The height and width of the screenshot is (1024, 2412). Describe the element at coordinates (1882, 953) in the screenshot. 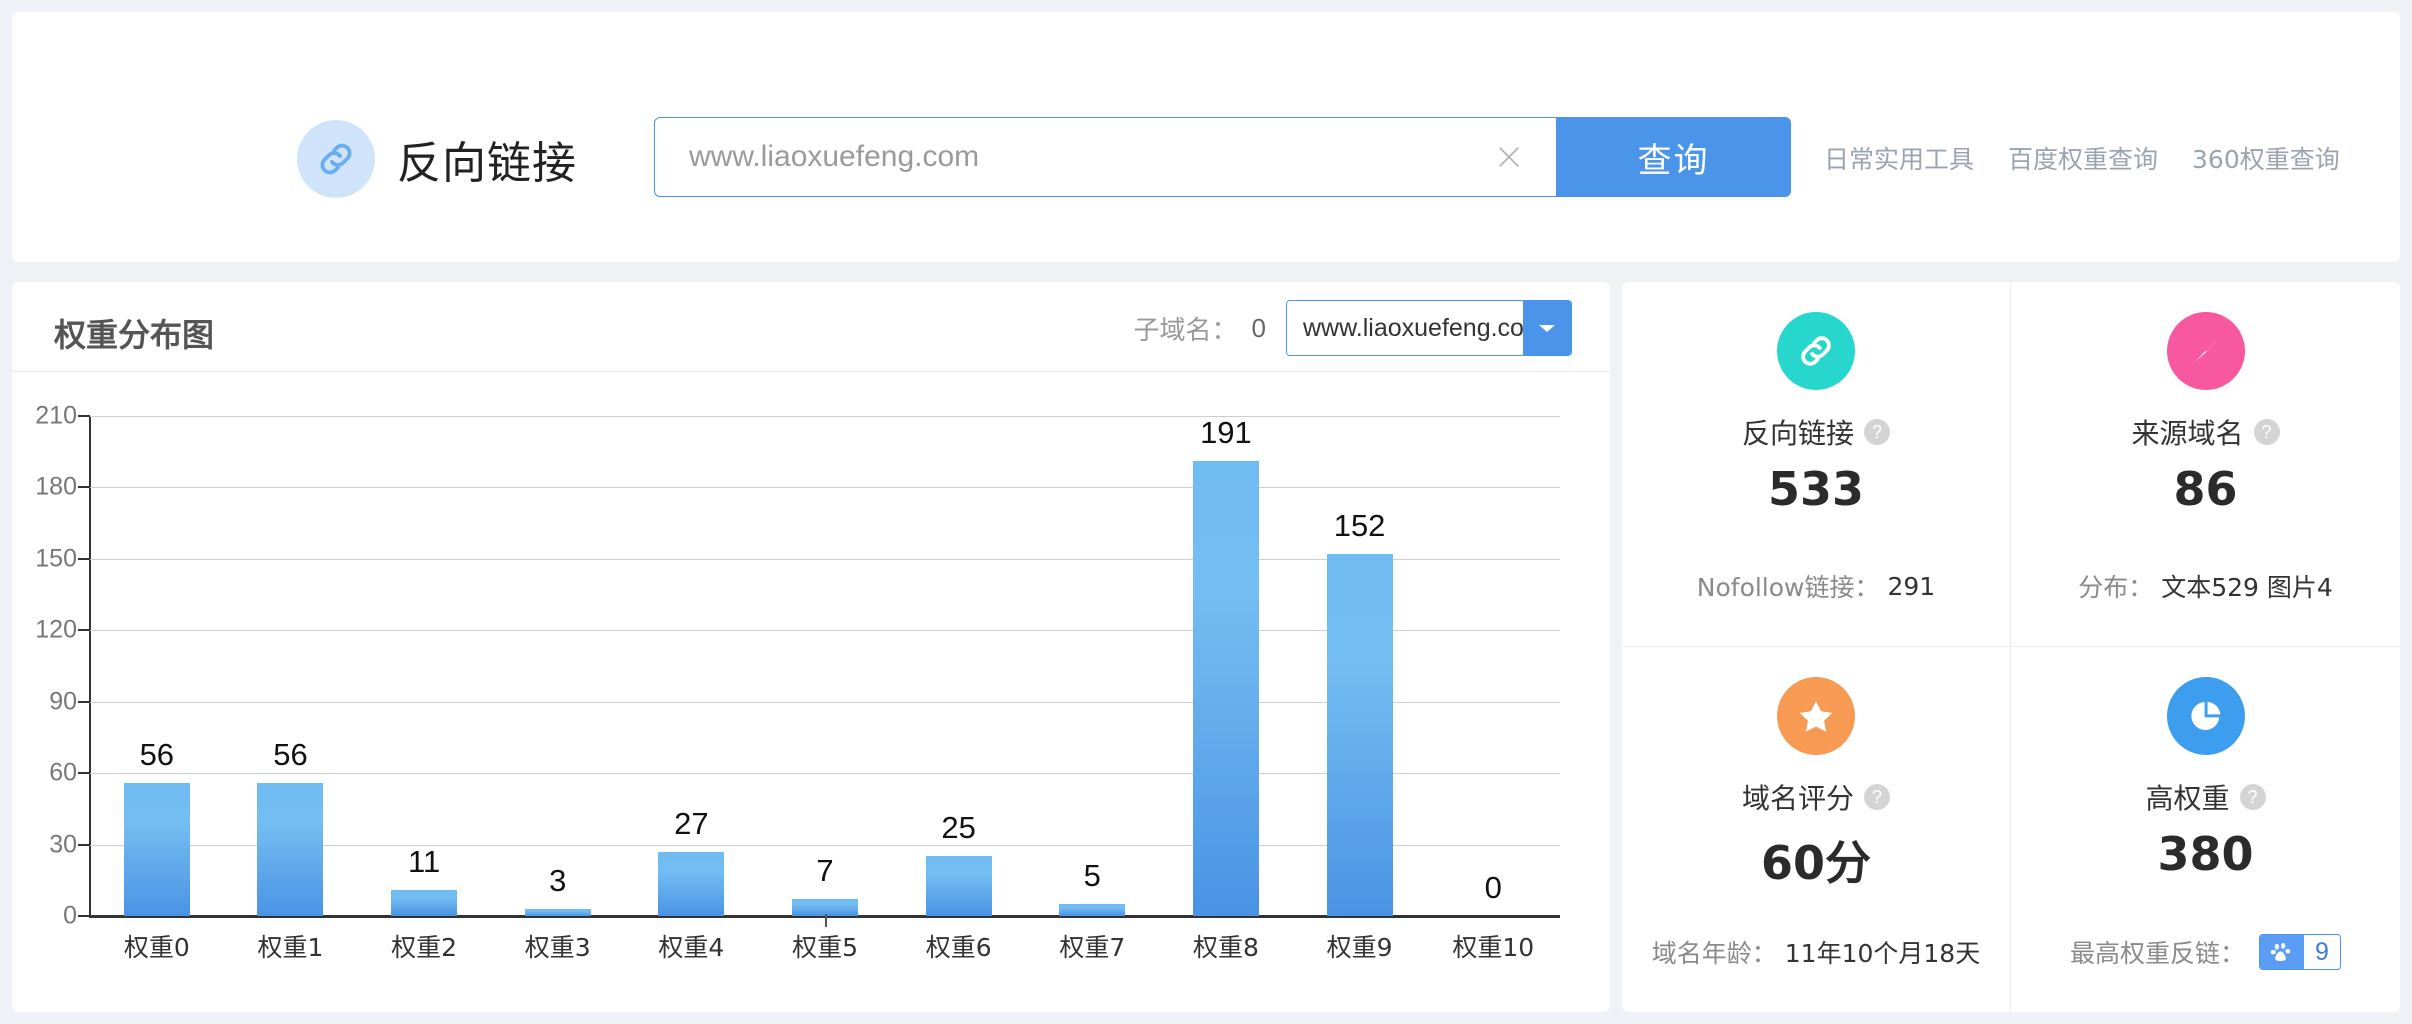

I see `stat-sub-value: 11年10个月18天` at that location.